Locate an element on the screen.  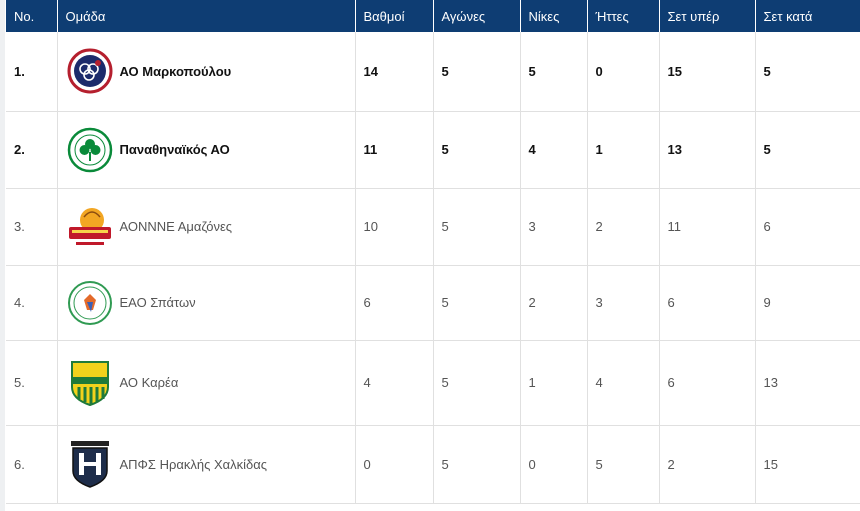
losses-cell: 3 is located at coordinates (623, 303).